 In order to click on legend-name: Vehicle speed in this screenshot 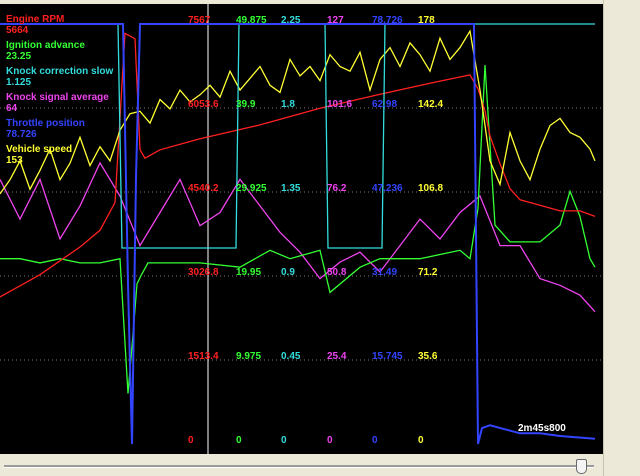, I will do `click(39, 149)`.